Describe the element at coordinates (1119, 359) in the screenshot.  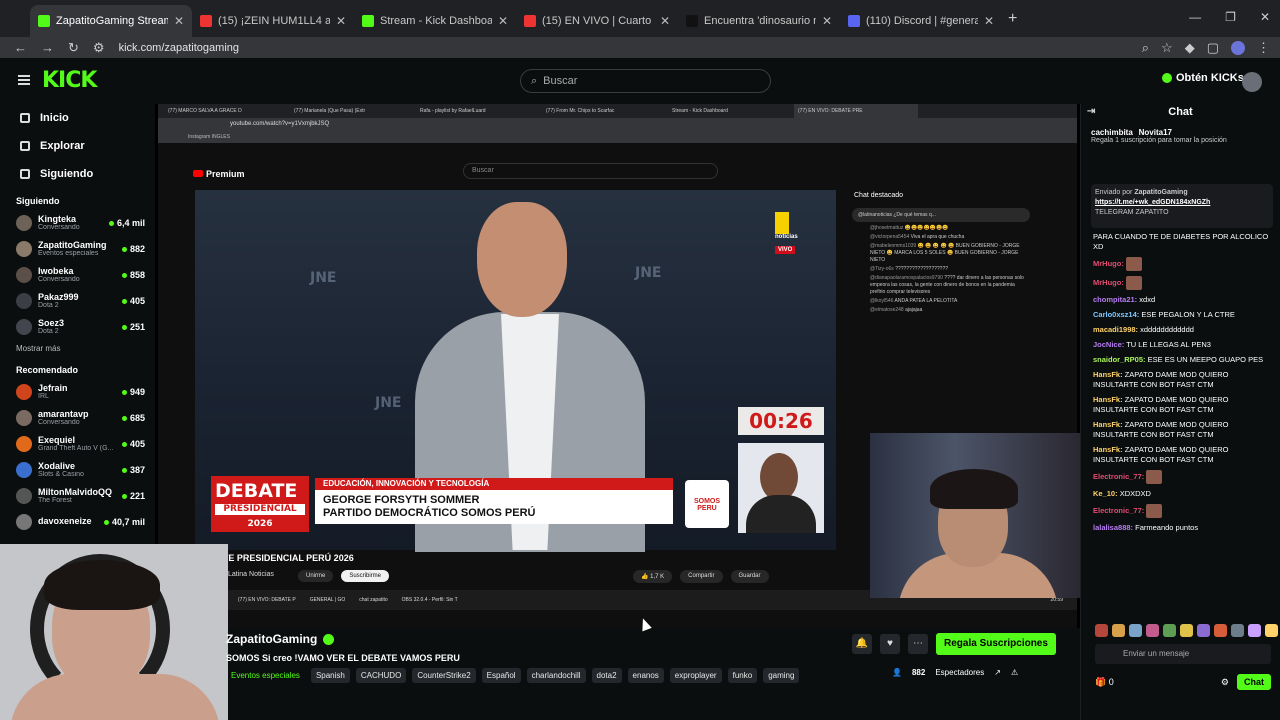
I see `chat-username: snaidor_RP05:` at that location.